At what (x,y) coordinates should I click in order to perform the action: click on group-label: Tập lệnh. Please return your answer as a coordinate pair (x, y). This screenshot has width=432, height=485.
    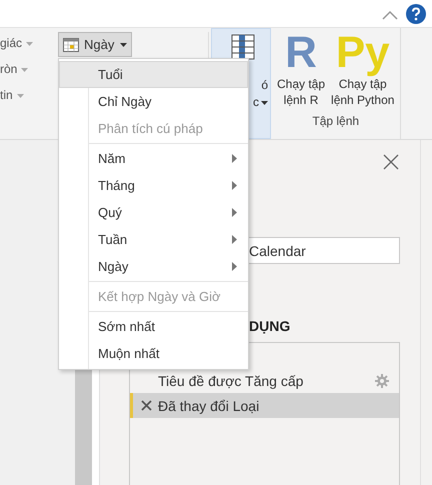
    Looking at the image, I should click on (336, 121).